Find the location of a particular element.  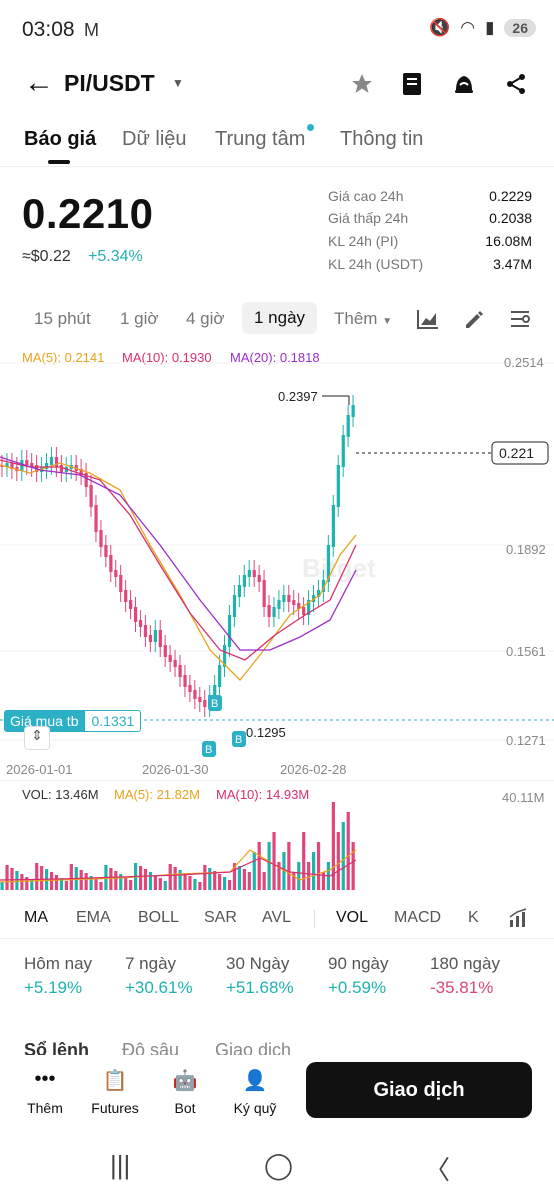

ind-kdj: K is located at coordinates (473, 918).